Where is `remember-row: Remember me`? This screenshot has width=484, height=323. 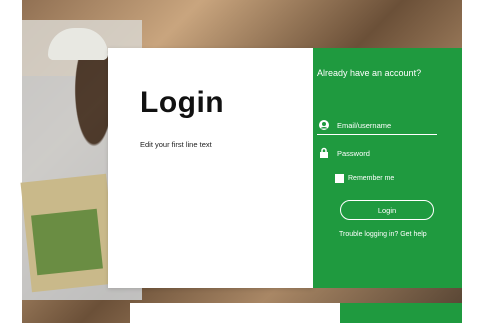
remember-row: Remember me is located at coordinates (364, 178).